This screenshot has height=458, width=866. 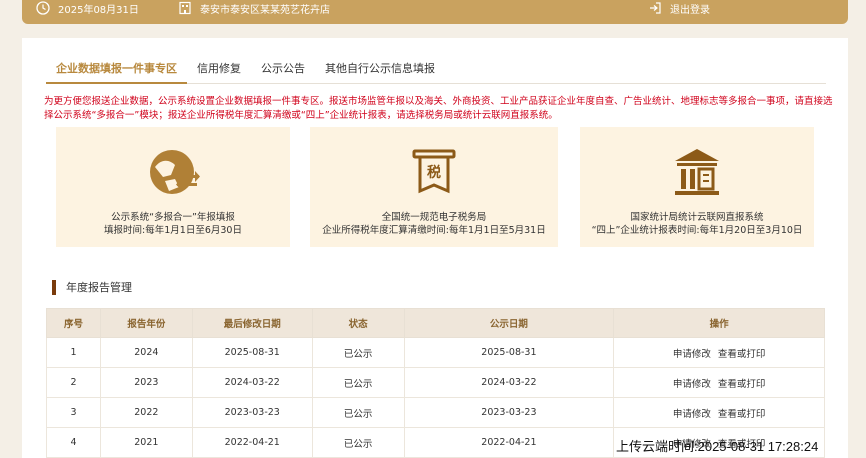 What do you see at coordinates (146, 412) in the screenshot?
I see `cell-year: 2022` at bounding box center [146, 412].